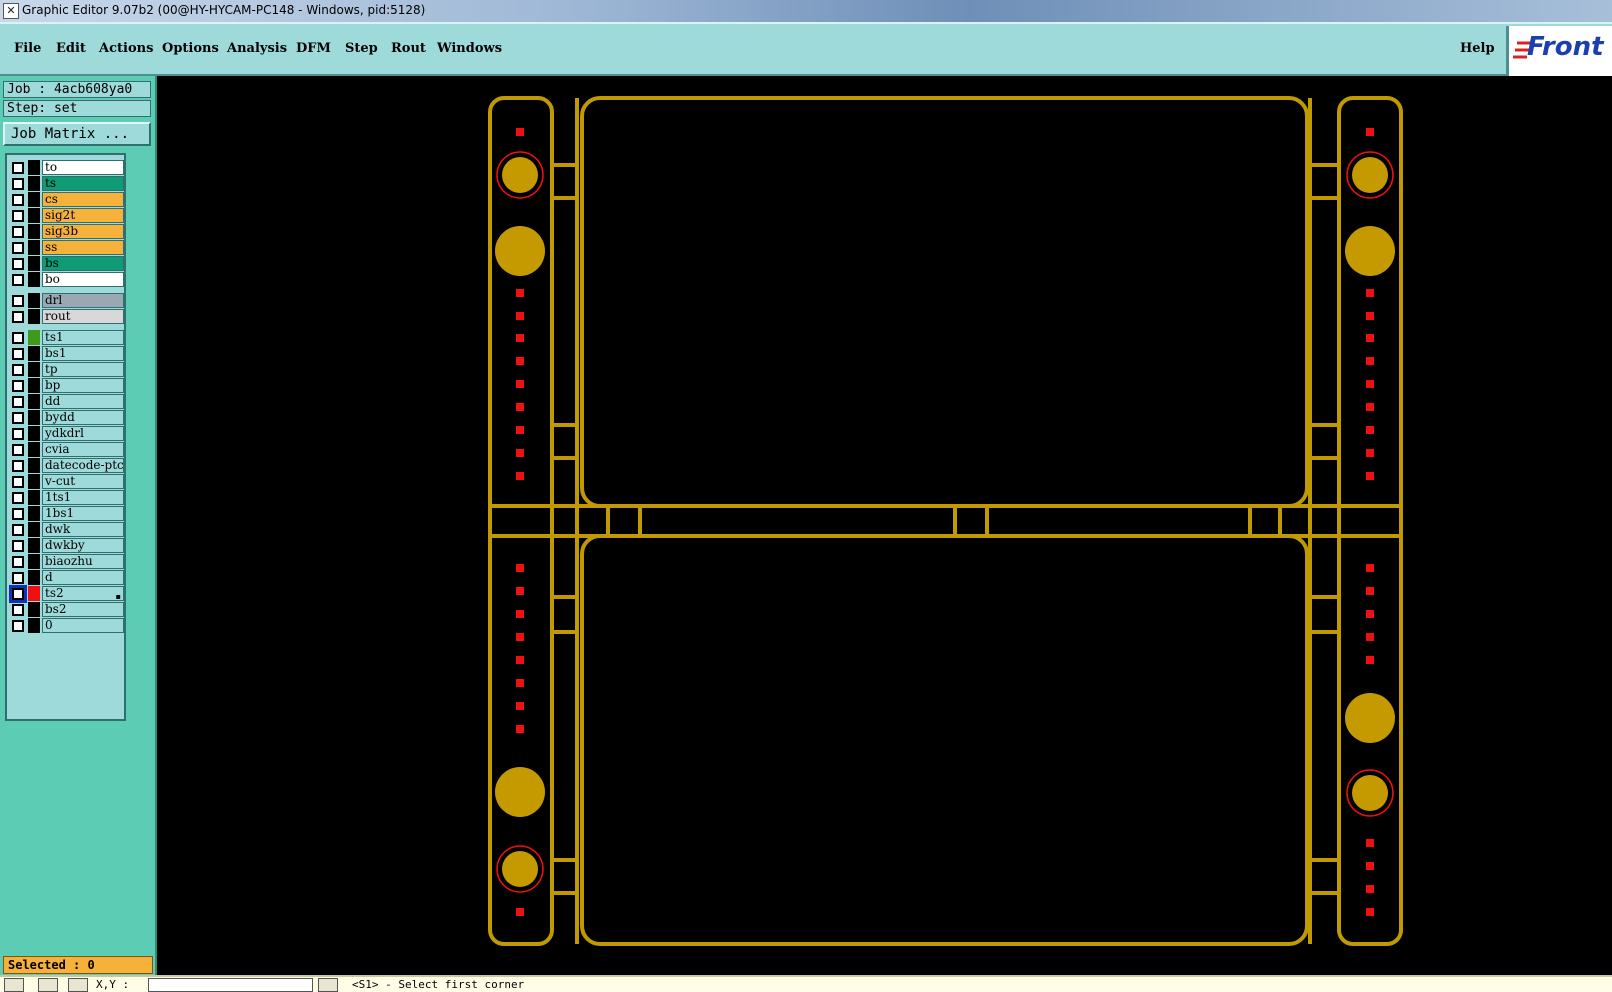 Image resolution: width=1612 pixels, height=992 pixels. I want to click on layer-name: 1ts1, so click(83, 497).